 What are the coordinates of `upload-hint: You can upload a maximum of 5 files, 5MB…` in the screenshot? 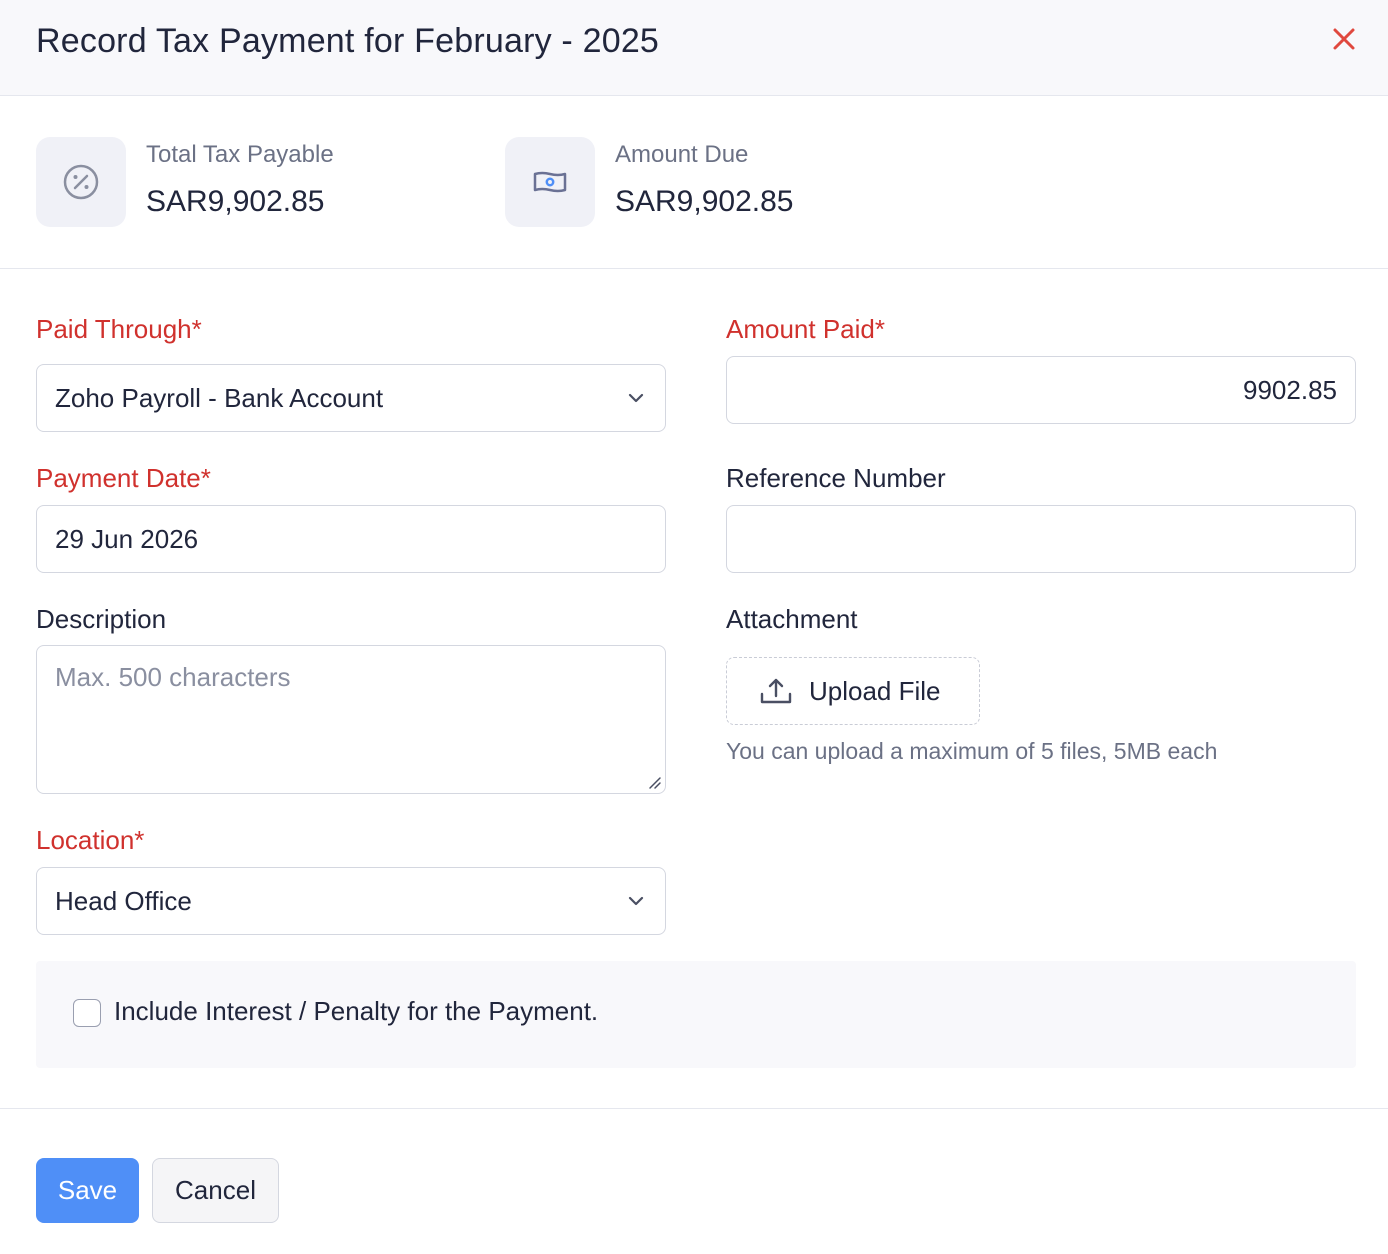 It's located at (972, 751).